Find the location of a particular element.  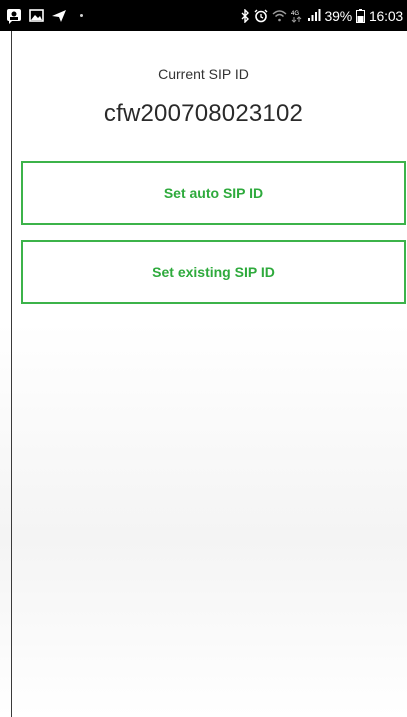

battery-icon is located at coordinates (360, 15).